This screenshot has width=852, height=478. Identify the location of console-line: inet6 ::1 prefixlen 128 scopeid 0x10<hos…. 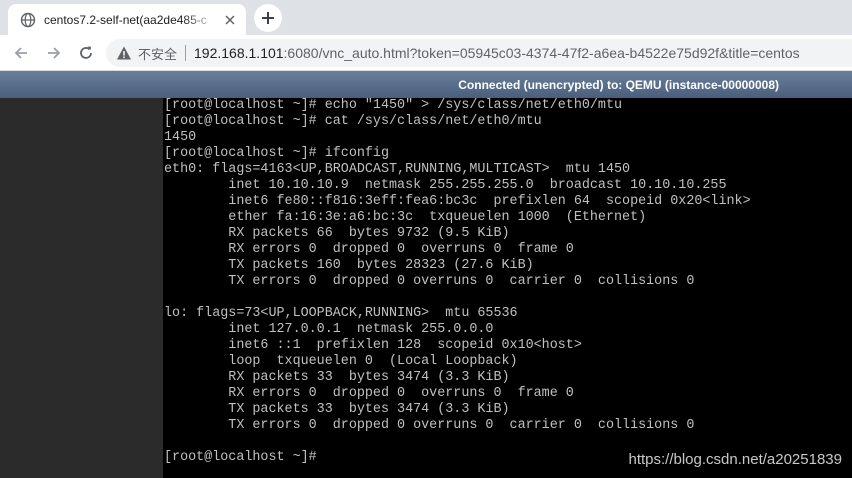
(373, 345).